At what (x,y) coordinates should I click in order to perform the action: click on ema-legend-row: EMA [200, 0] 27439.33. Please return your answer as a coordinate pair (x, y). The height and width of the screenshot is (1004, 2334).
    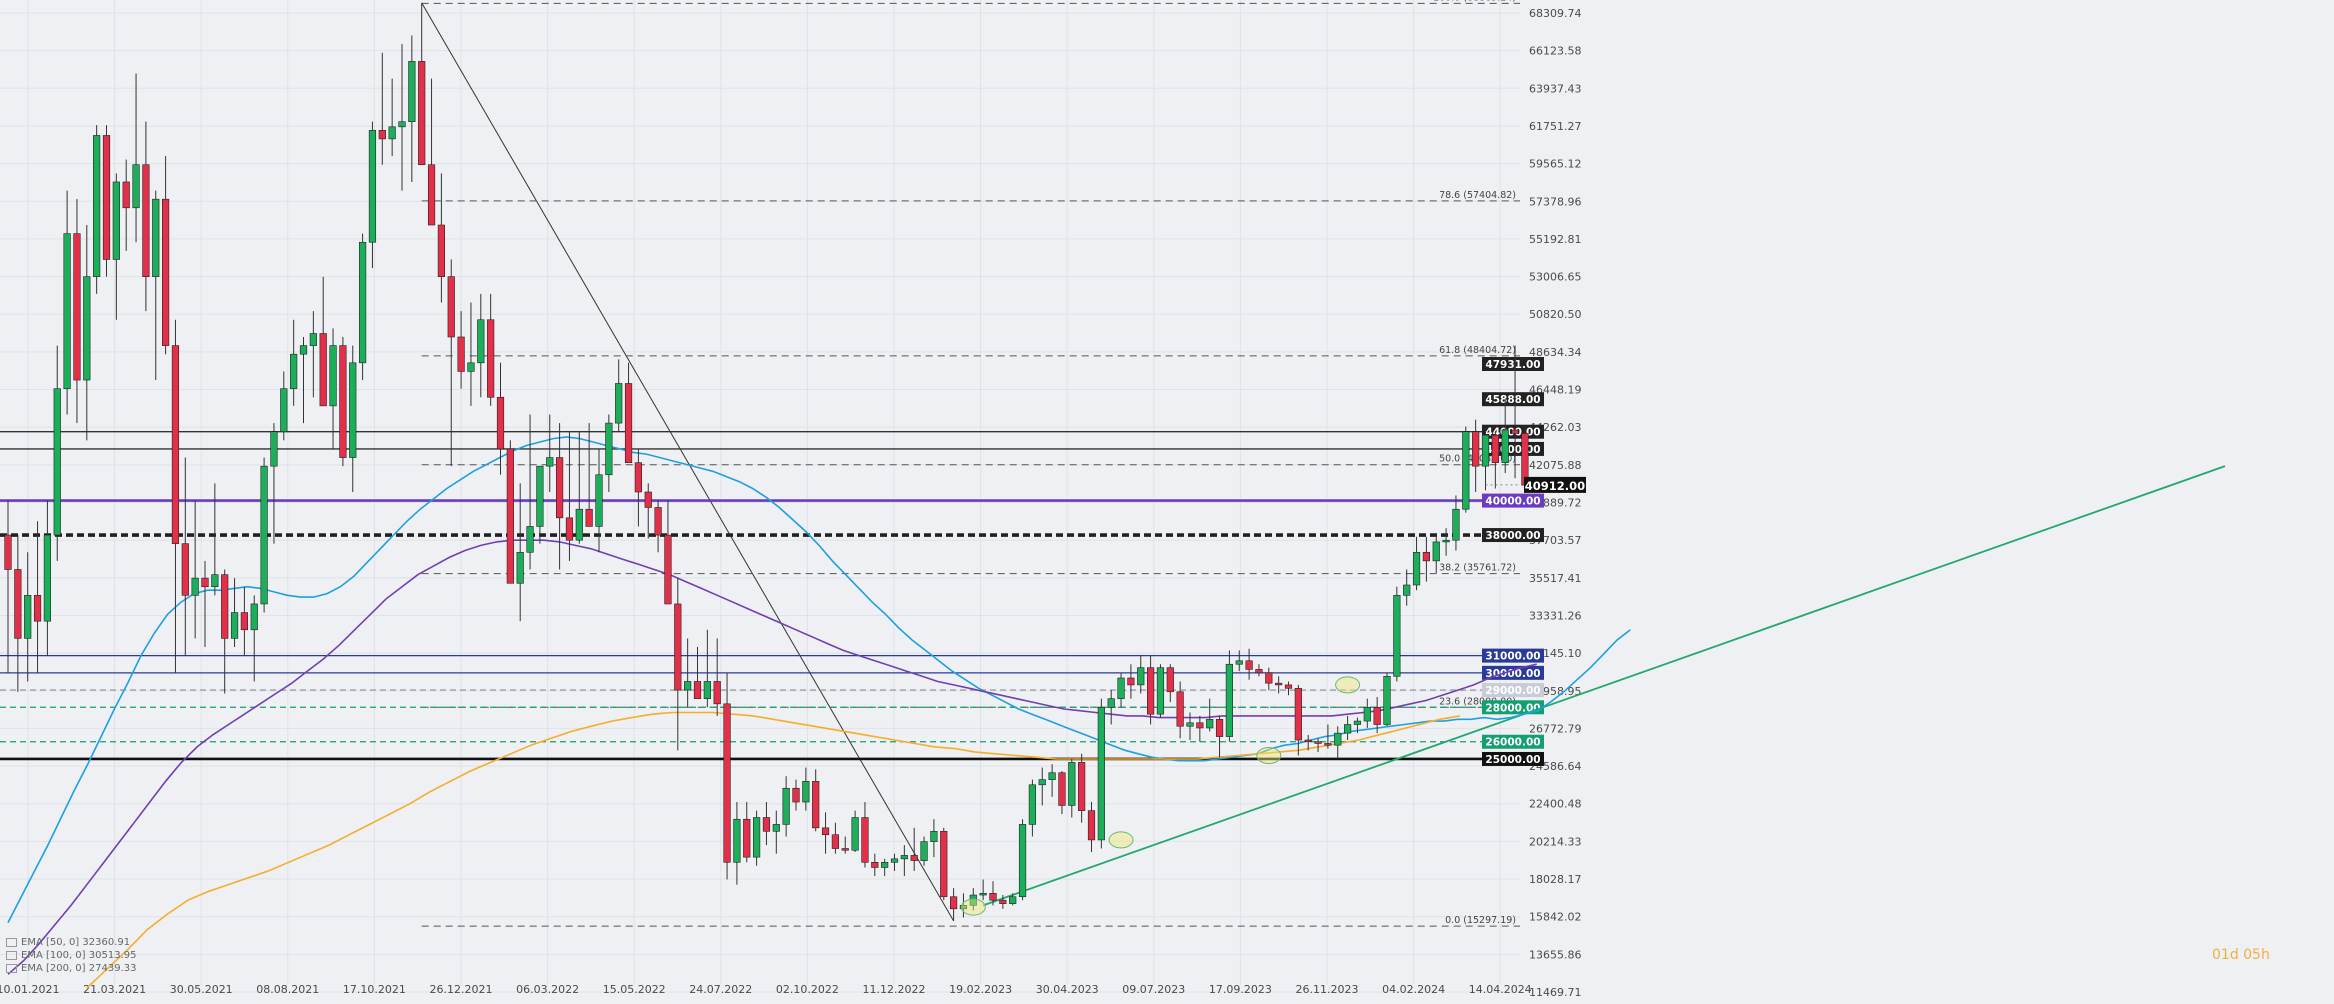
    Looking at the image, I should click on (71, 968).